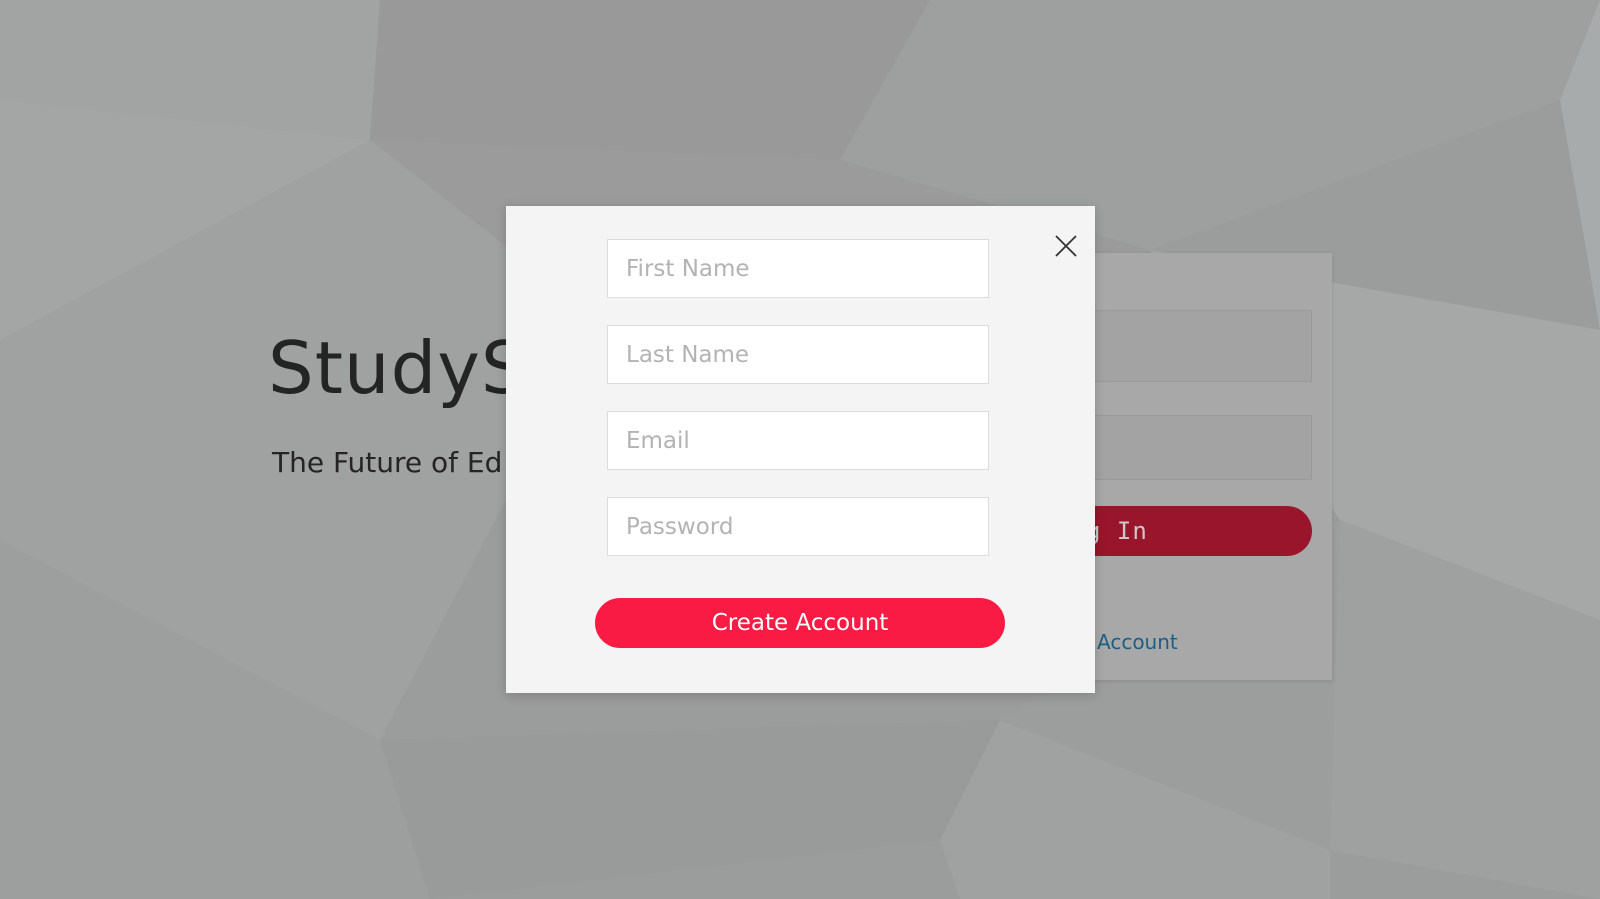 This screenshot has height=899, width=1600. I want to click on close-button, so click(1066, 246).